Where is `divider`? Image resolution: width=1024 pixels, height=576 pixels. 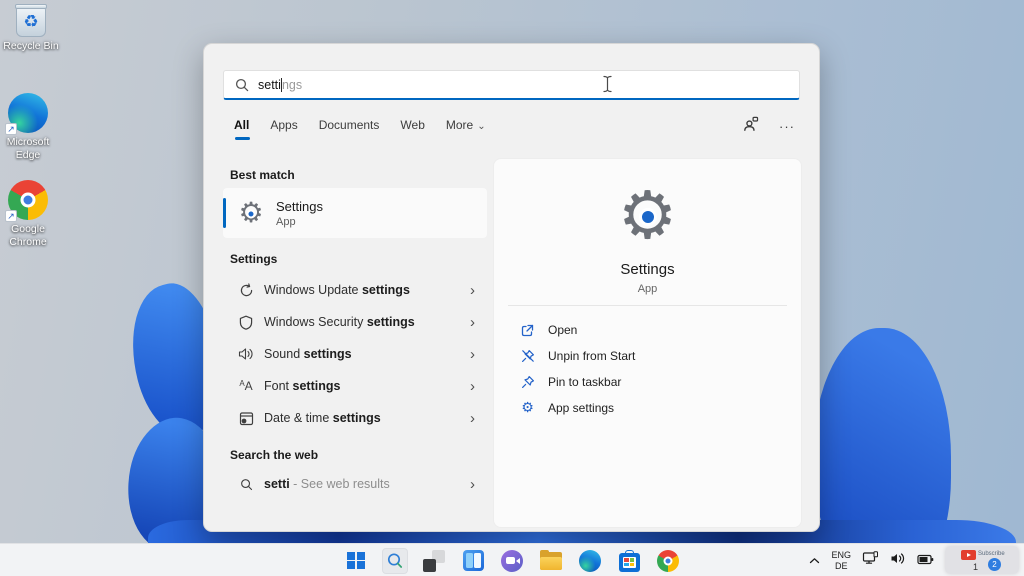 divider is located at coordinates (647, 305).